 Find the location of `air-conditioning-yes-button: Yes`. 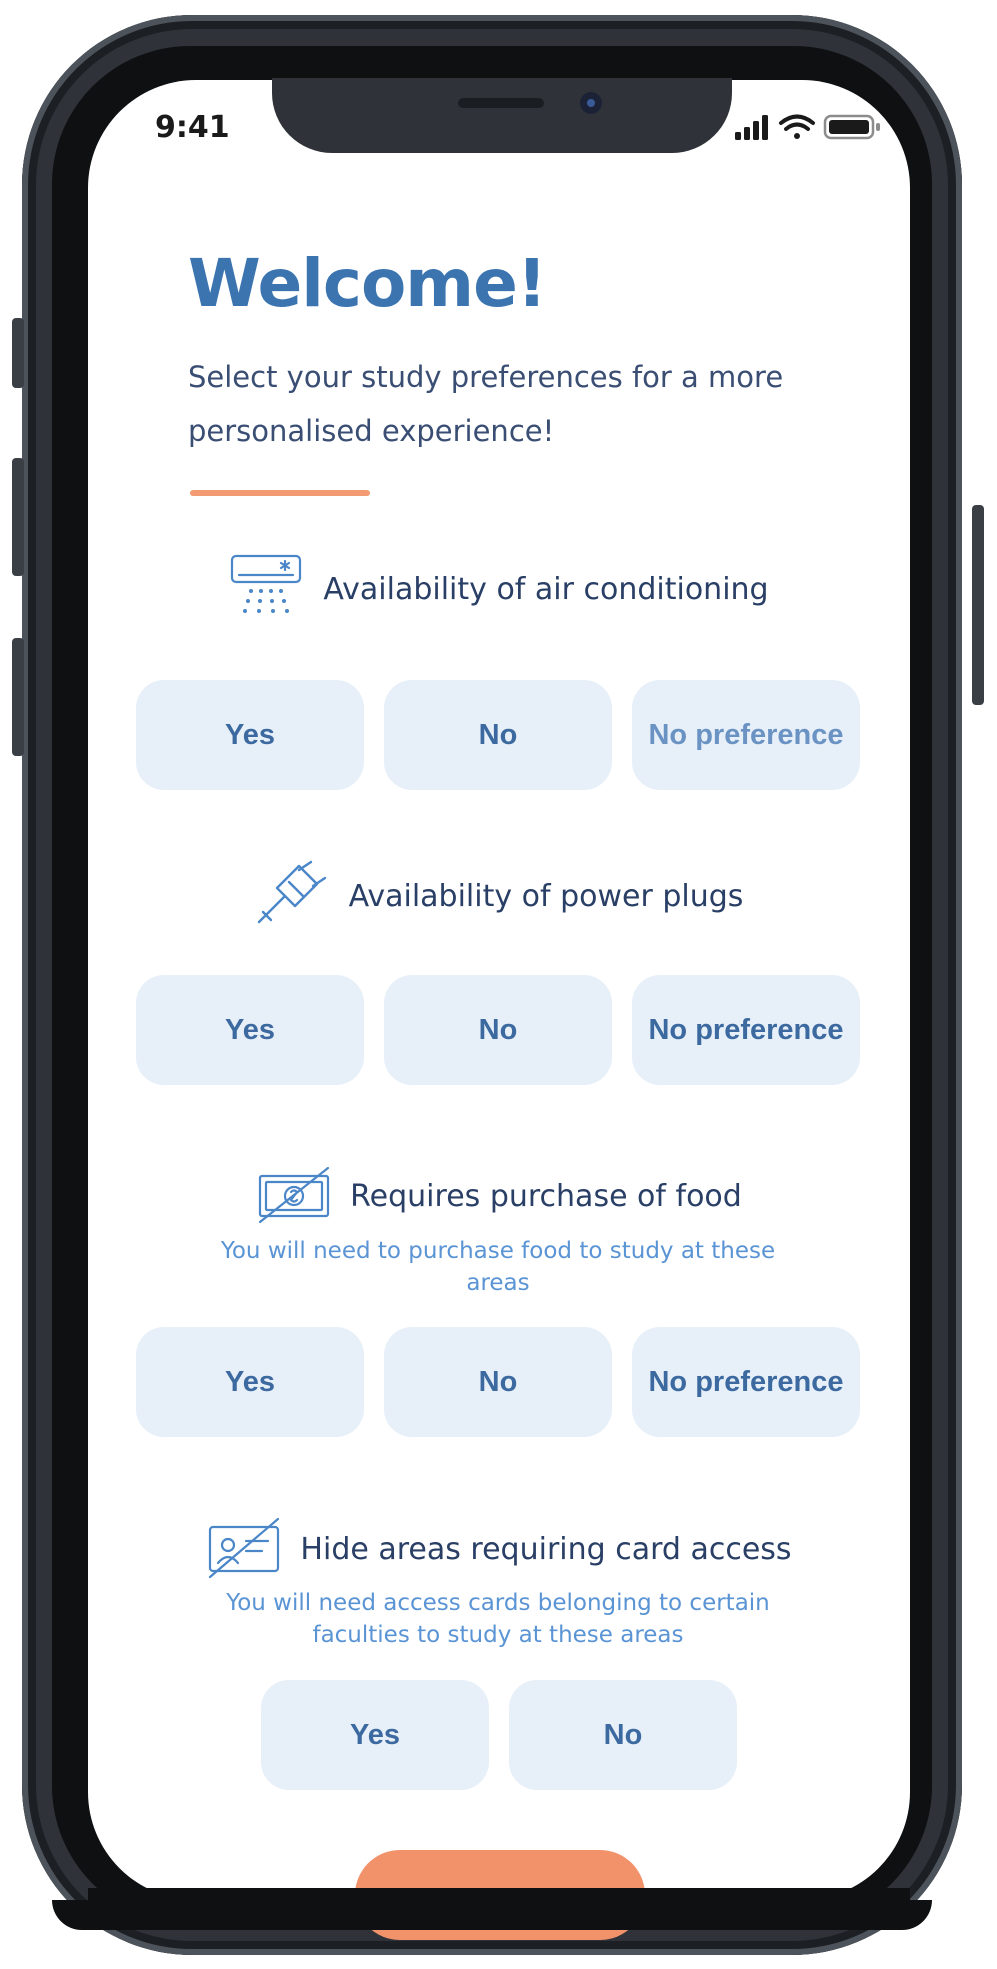

air-conditioning-yes-button: Yes is located at coordinates (250, 735).